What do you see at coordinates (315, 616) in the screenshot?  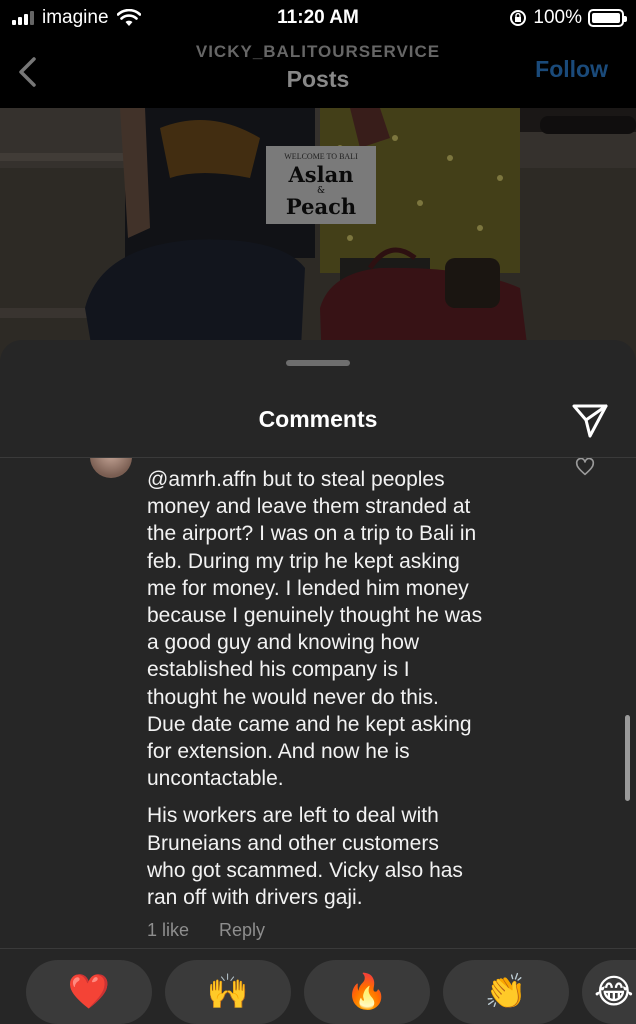 I see `comment-line: because I genuinely thought he was` at bounding box center [315, 616].